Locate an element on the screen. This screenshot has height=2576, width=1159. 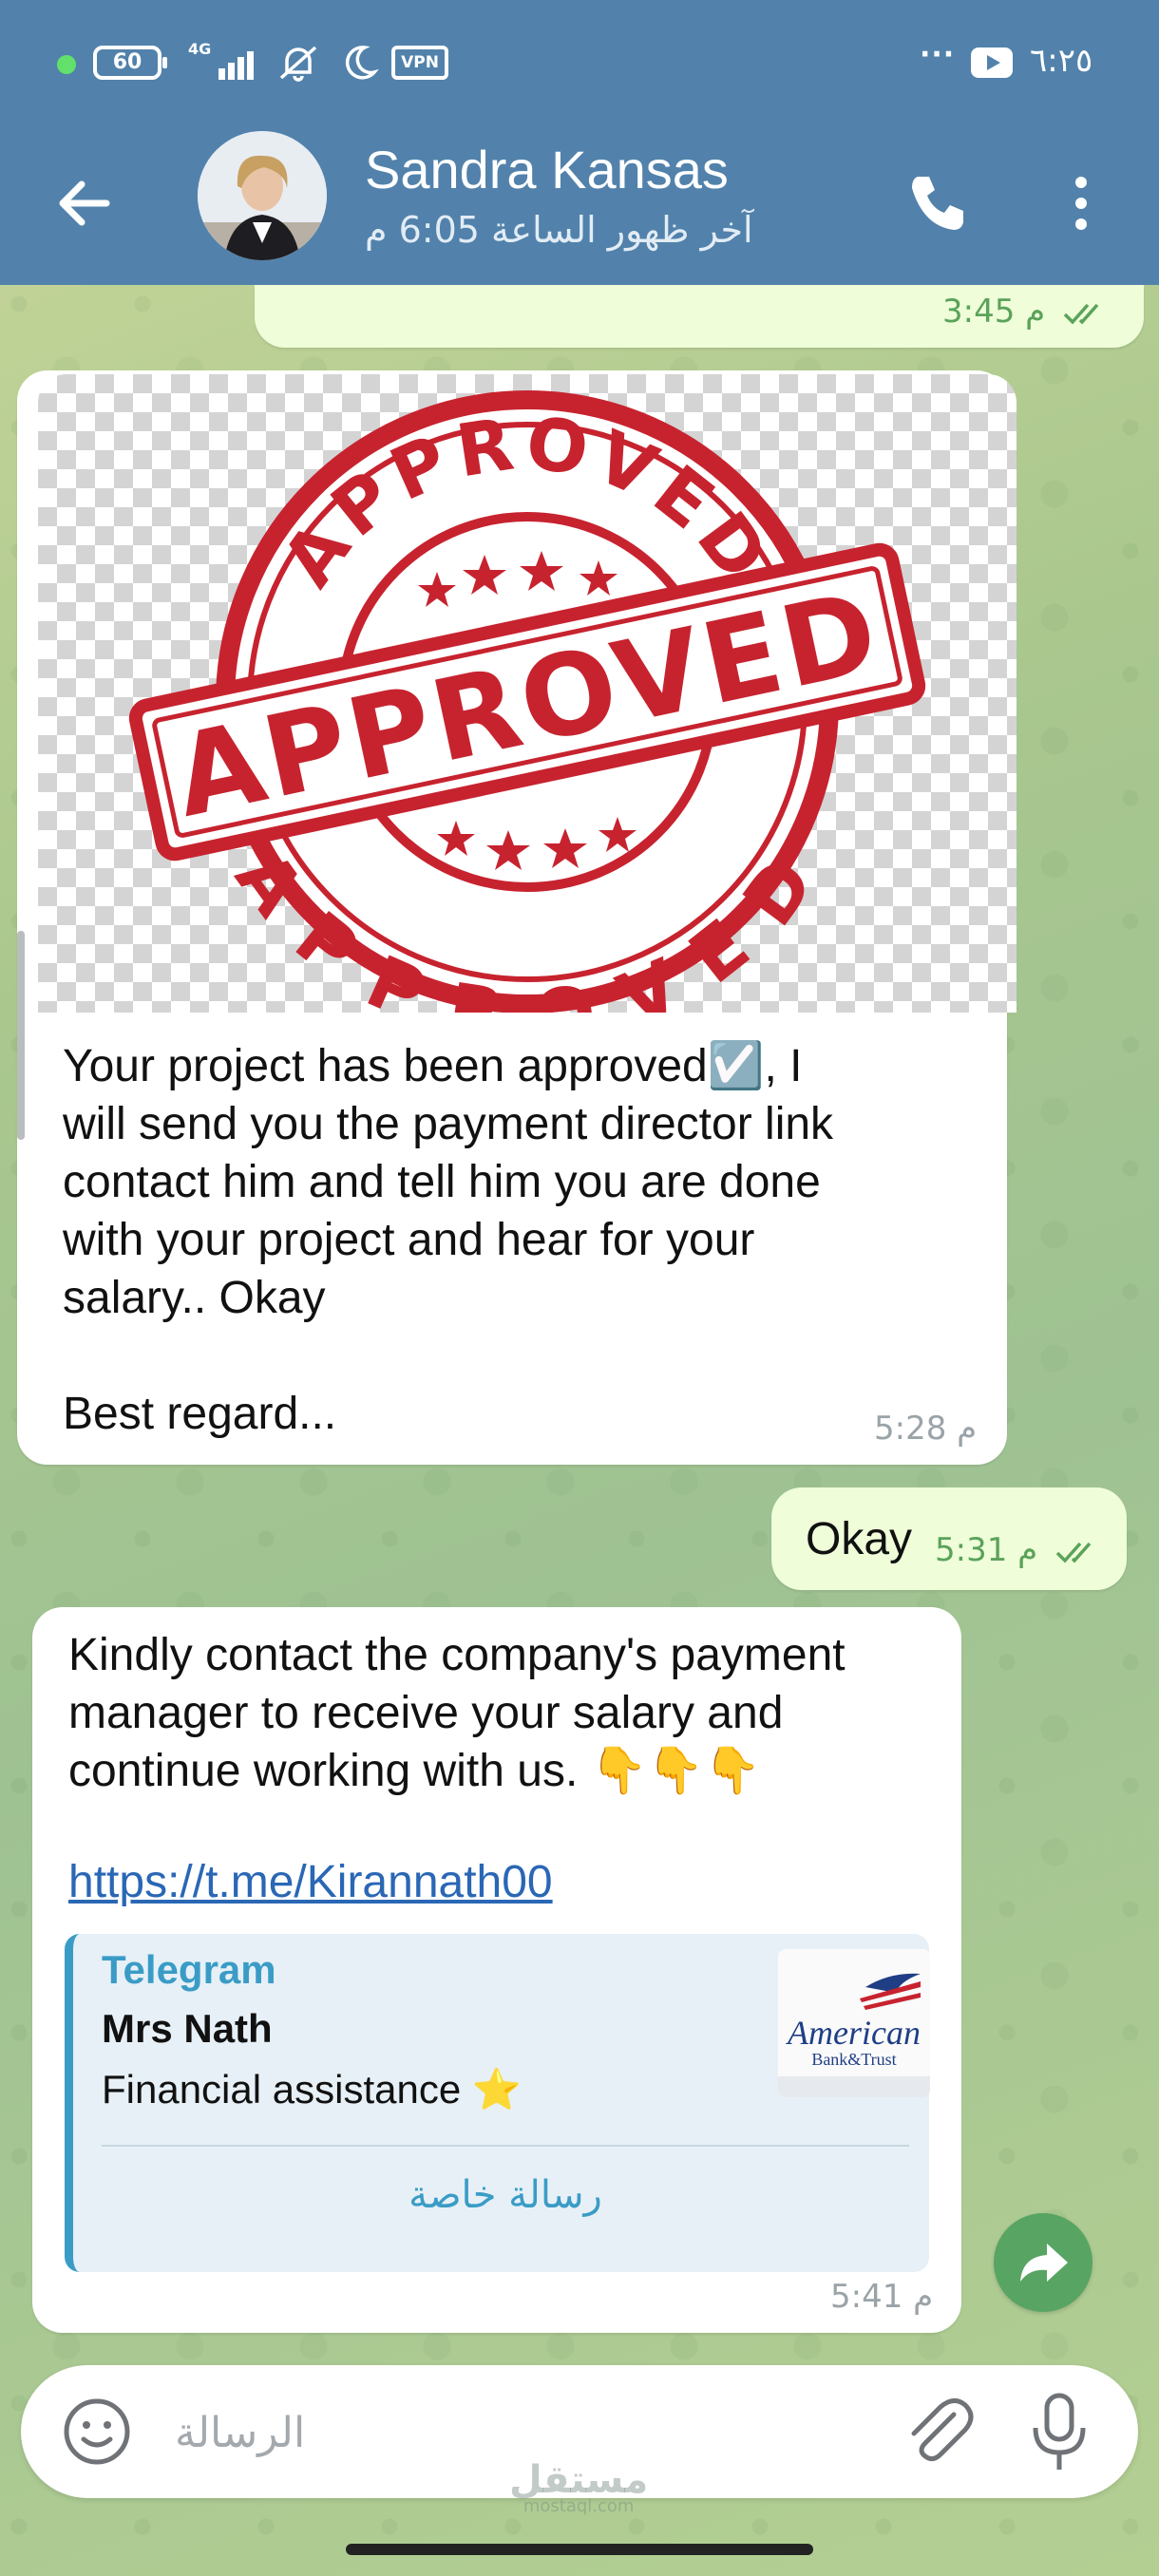
watermark-logo: مستقل mostaql.com is located at coordinates (578, 2487).